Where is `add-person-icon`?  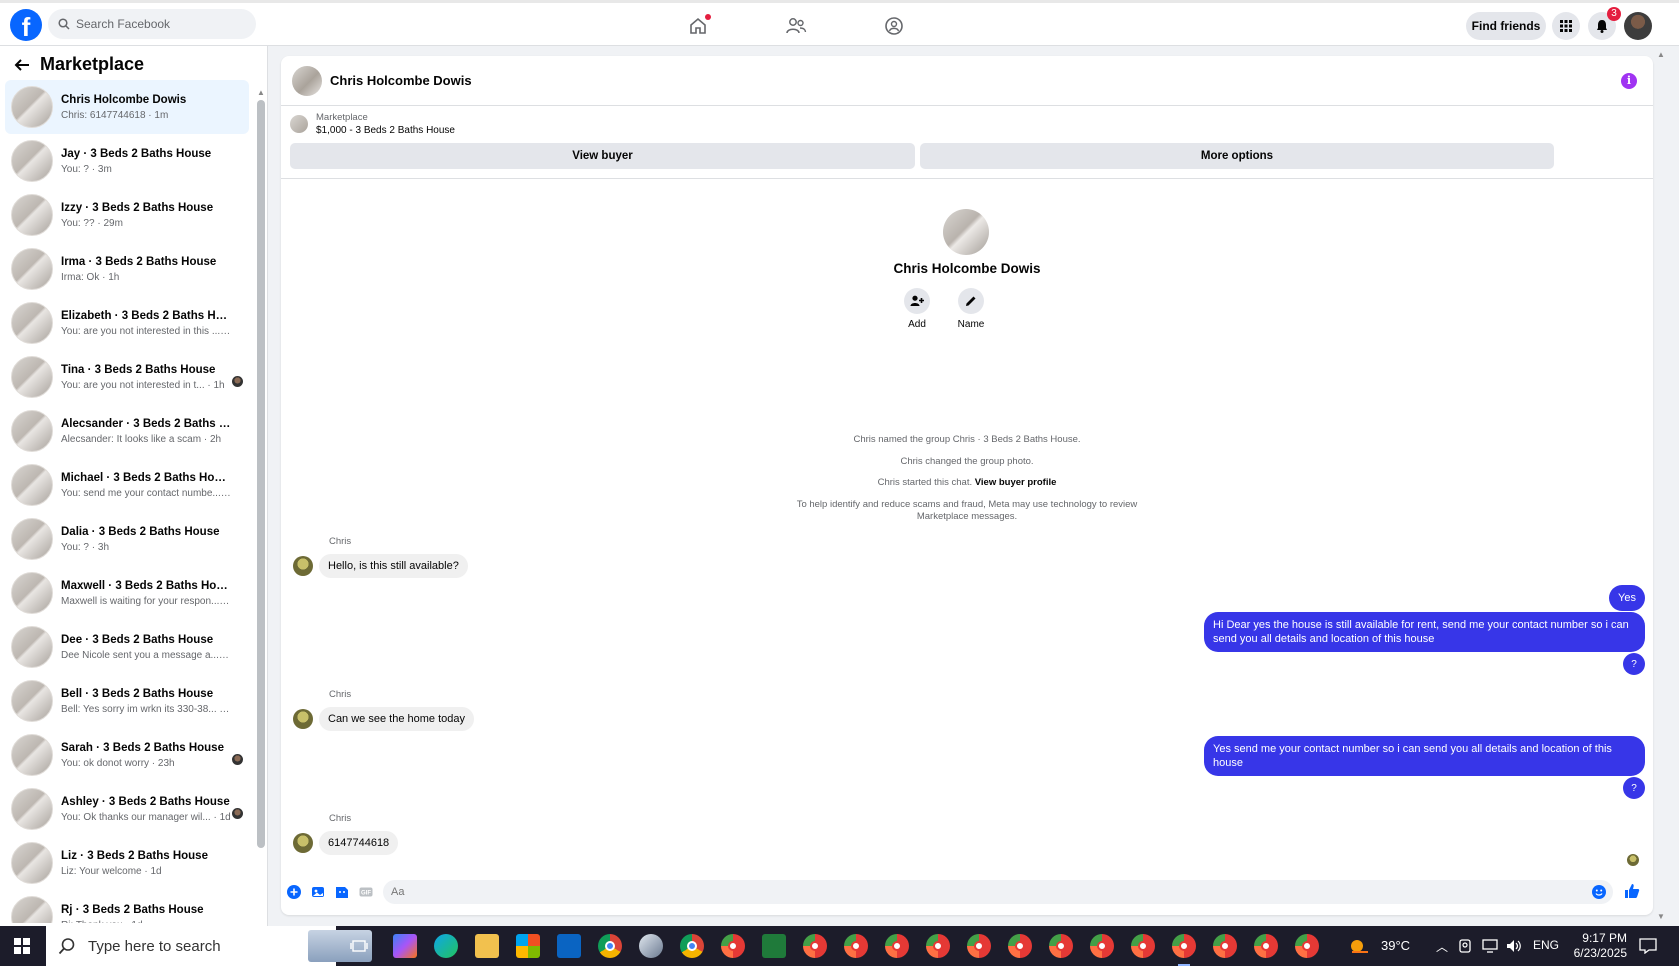
add-person-icon is located at coordinates (917, 301).